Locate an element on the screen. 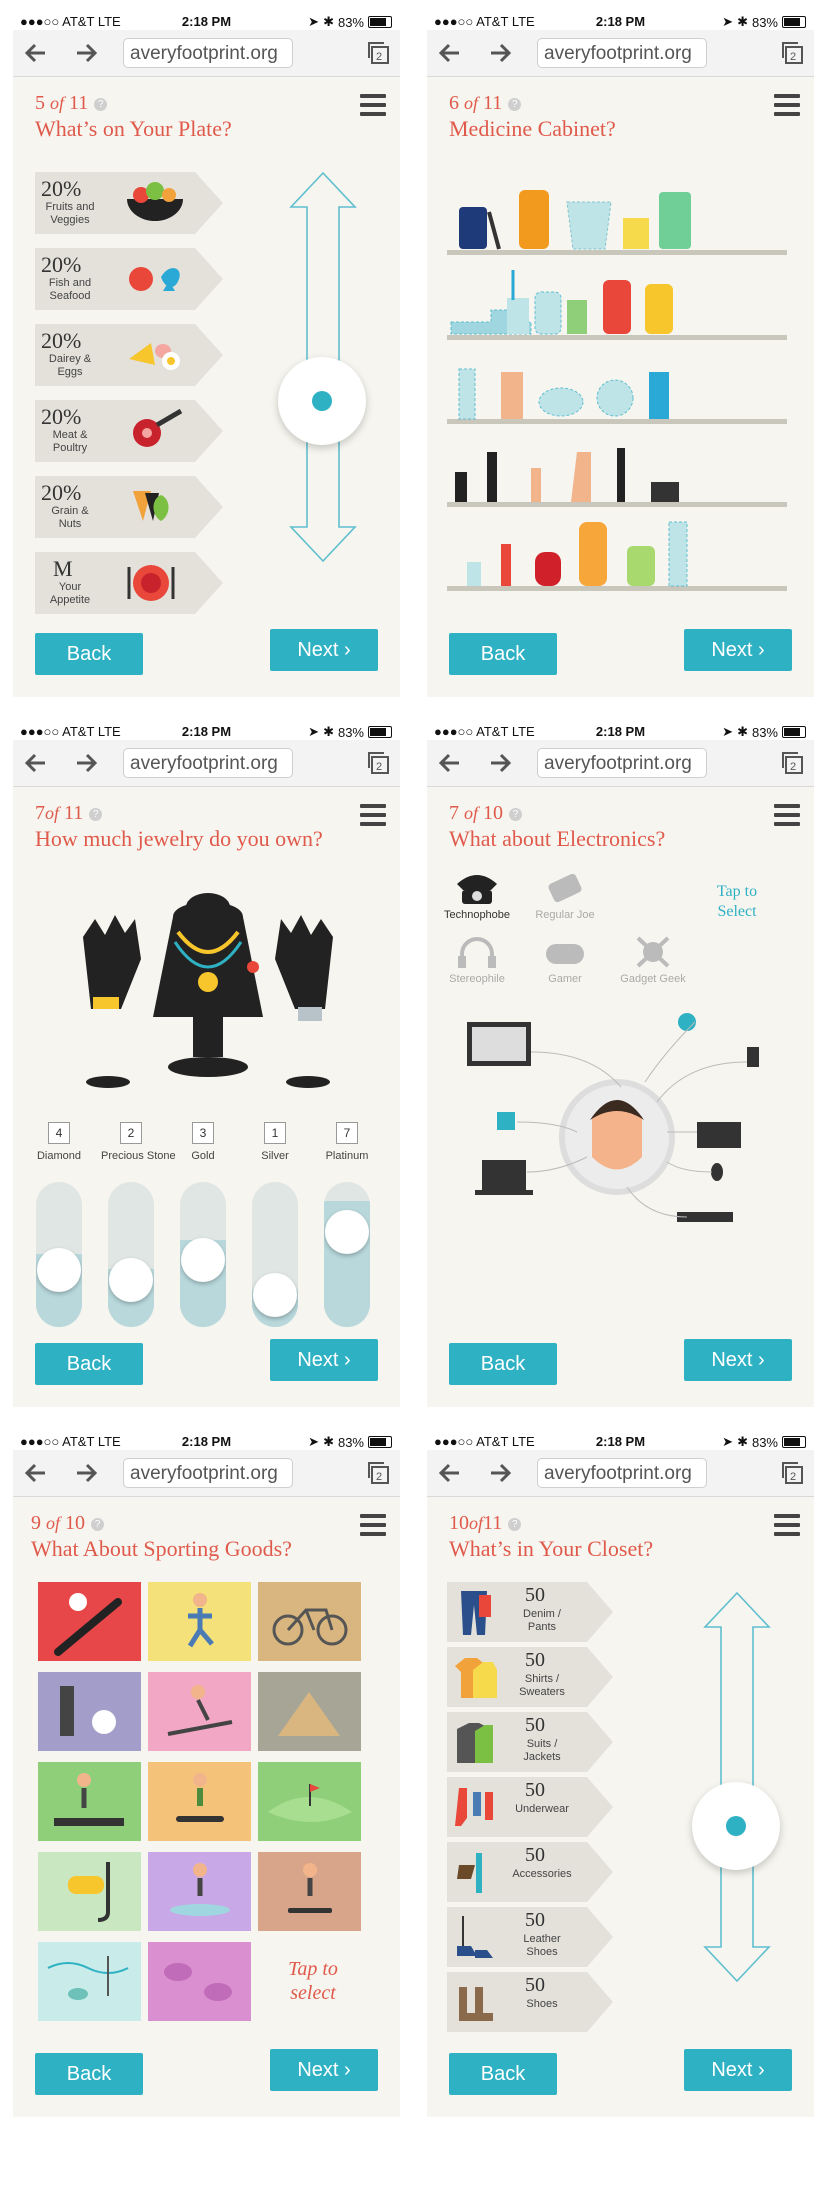 The image size is (825, 2200). baseball-tile is located at coordinates (89, 1621).